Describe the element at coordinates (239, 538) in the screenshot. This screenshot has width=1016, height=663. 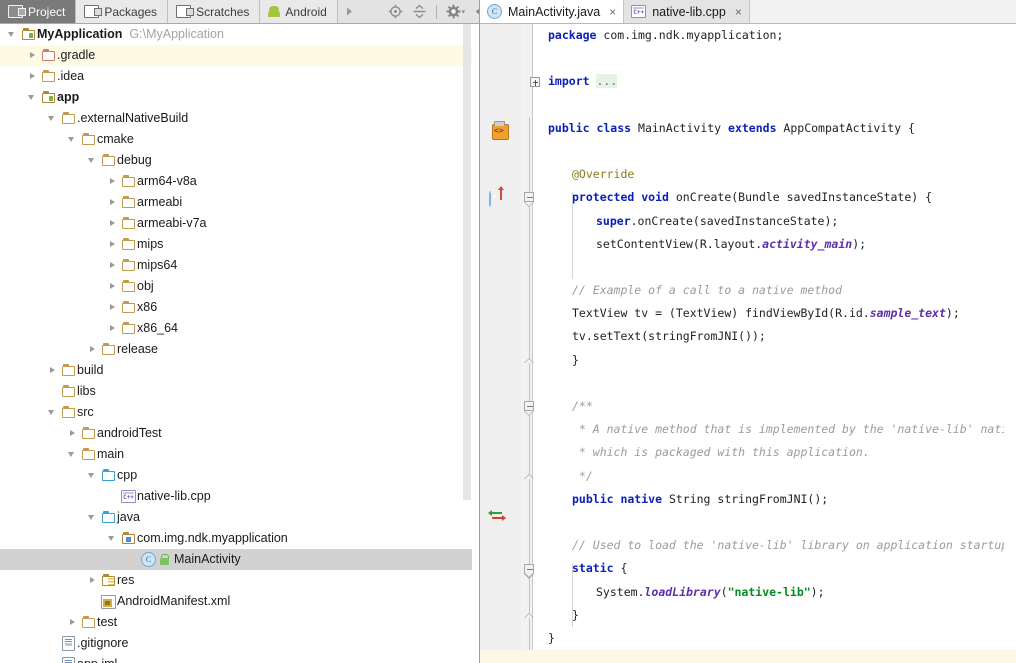
I see `tree-item-com-img-ndk-myapplication: com.img.ndk.myapplication` at that location.